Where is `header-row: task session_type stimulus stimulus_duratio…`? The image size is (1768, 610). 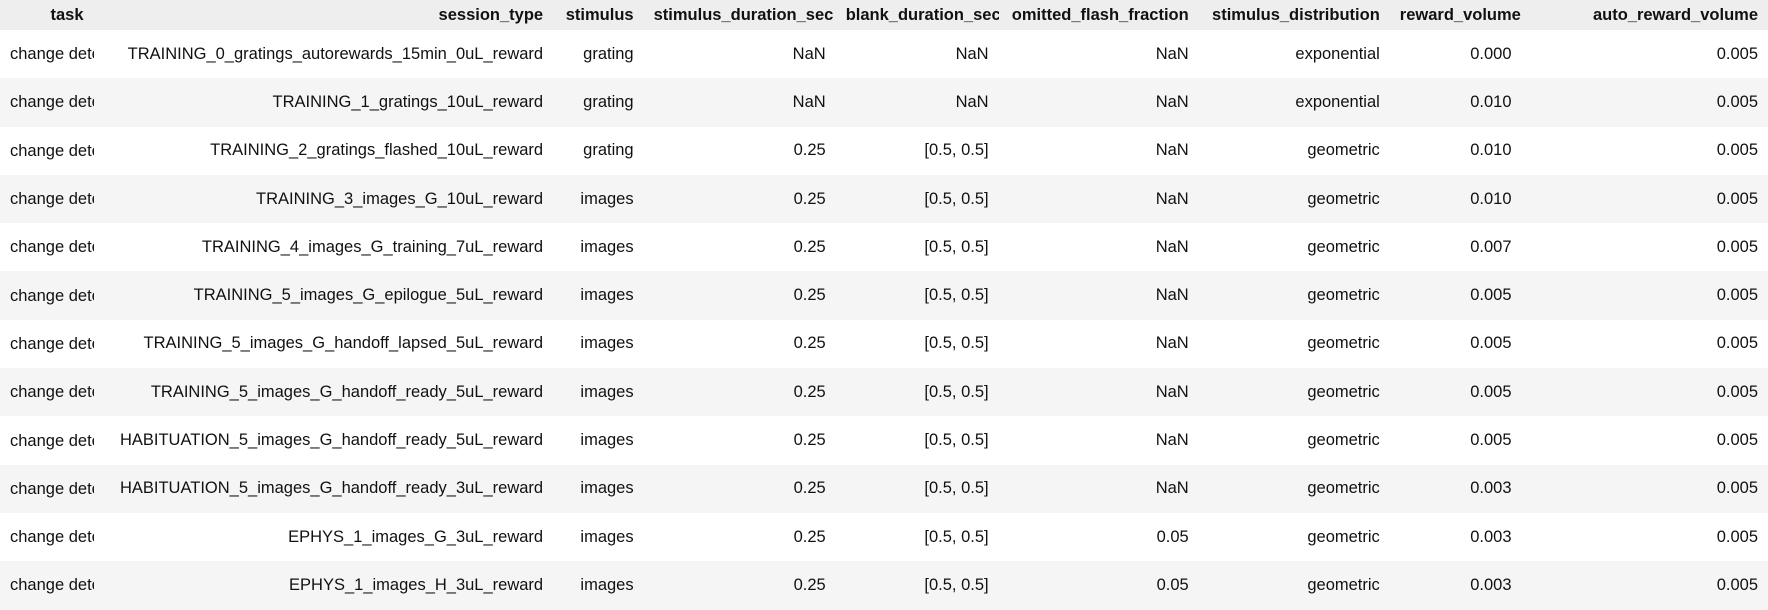 header-row: task session_type stimulus stimulus_duratio… is located at coordinates (884, 15).